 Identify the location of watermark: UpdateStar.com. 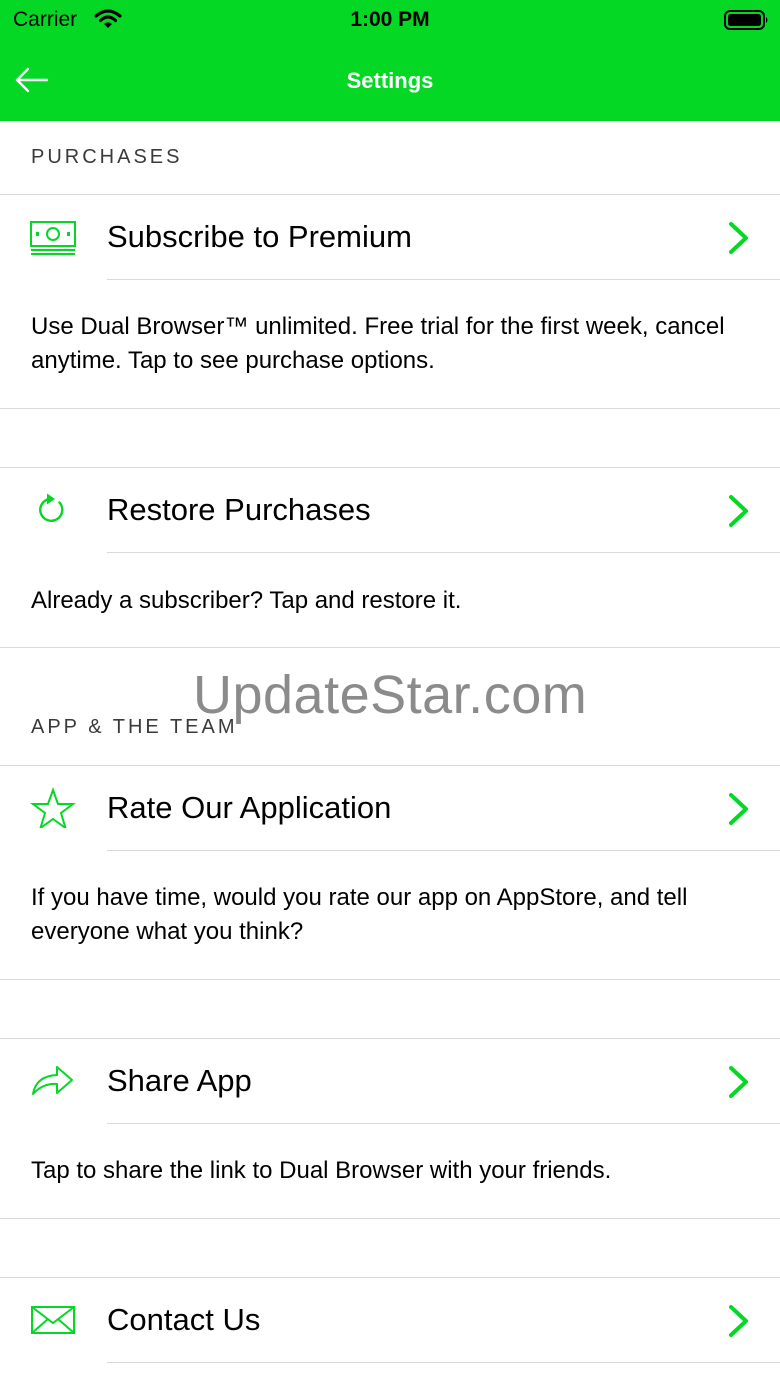
(390, 695).